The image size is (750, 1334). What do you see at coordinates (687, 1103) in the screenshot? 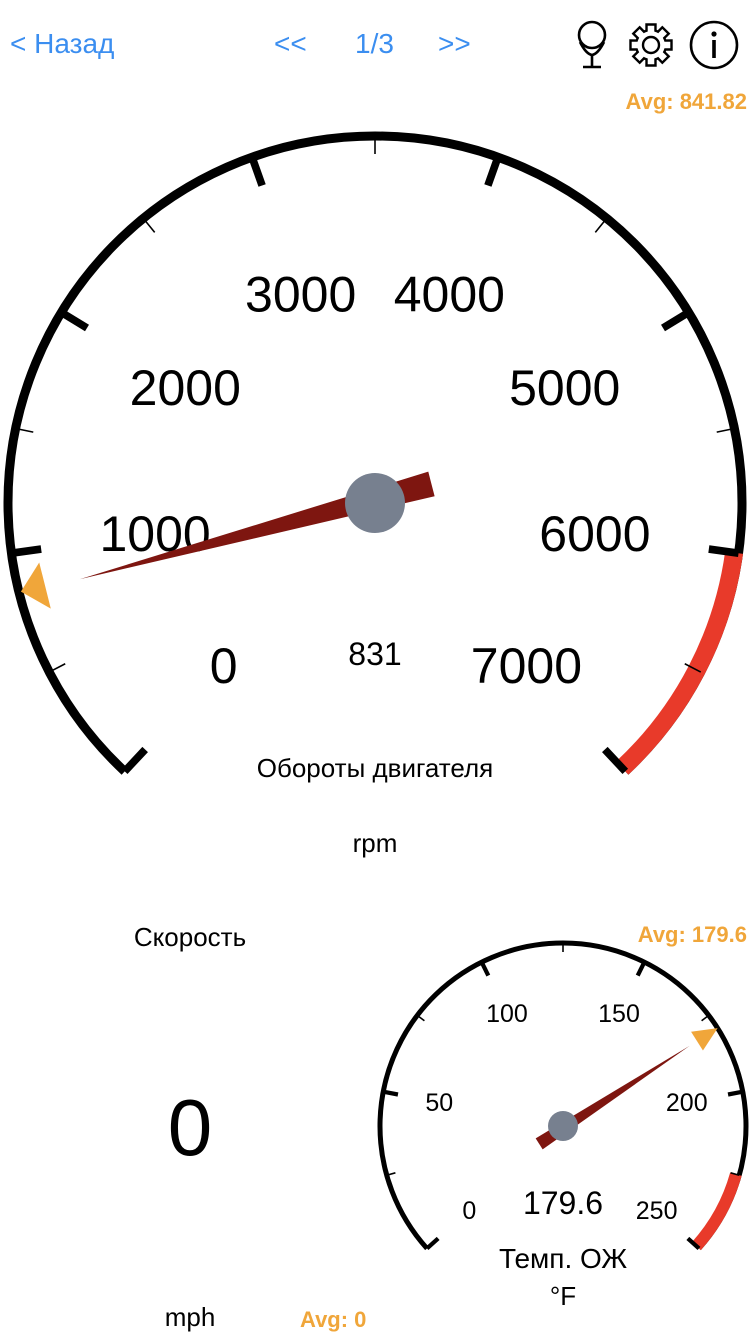
I see `tick-label: 200` at bounding box center [687, 1103].